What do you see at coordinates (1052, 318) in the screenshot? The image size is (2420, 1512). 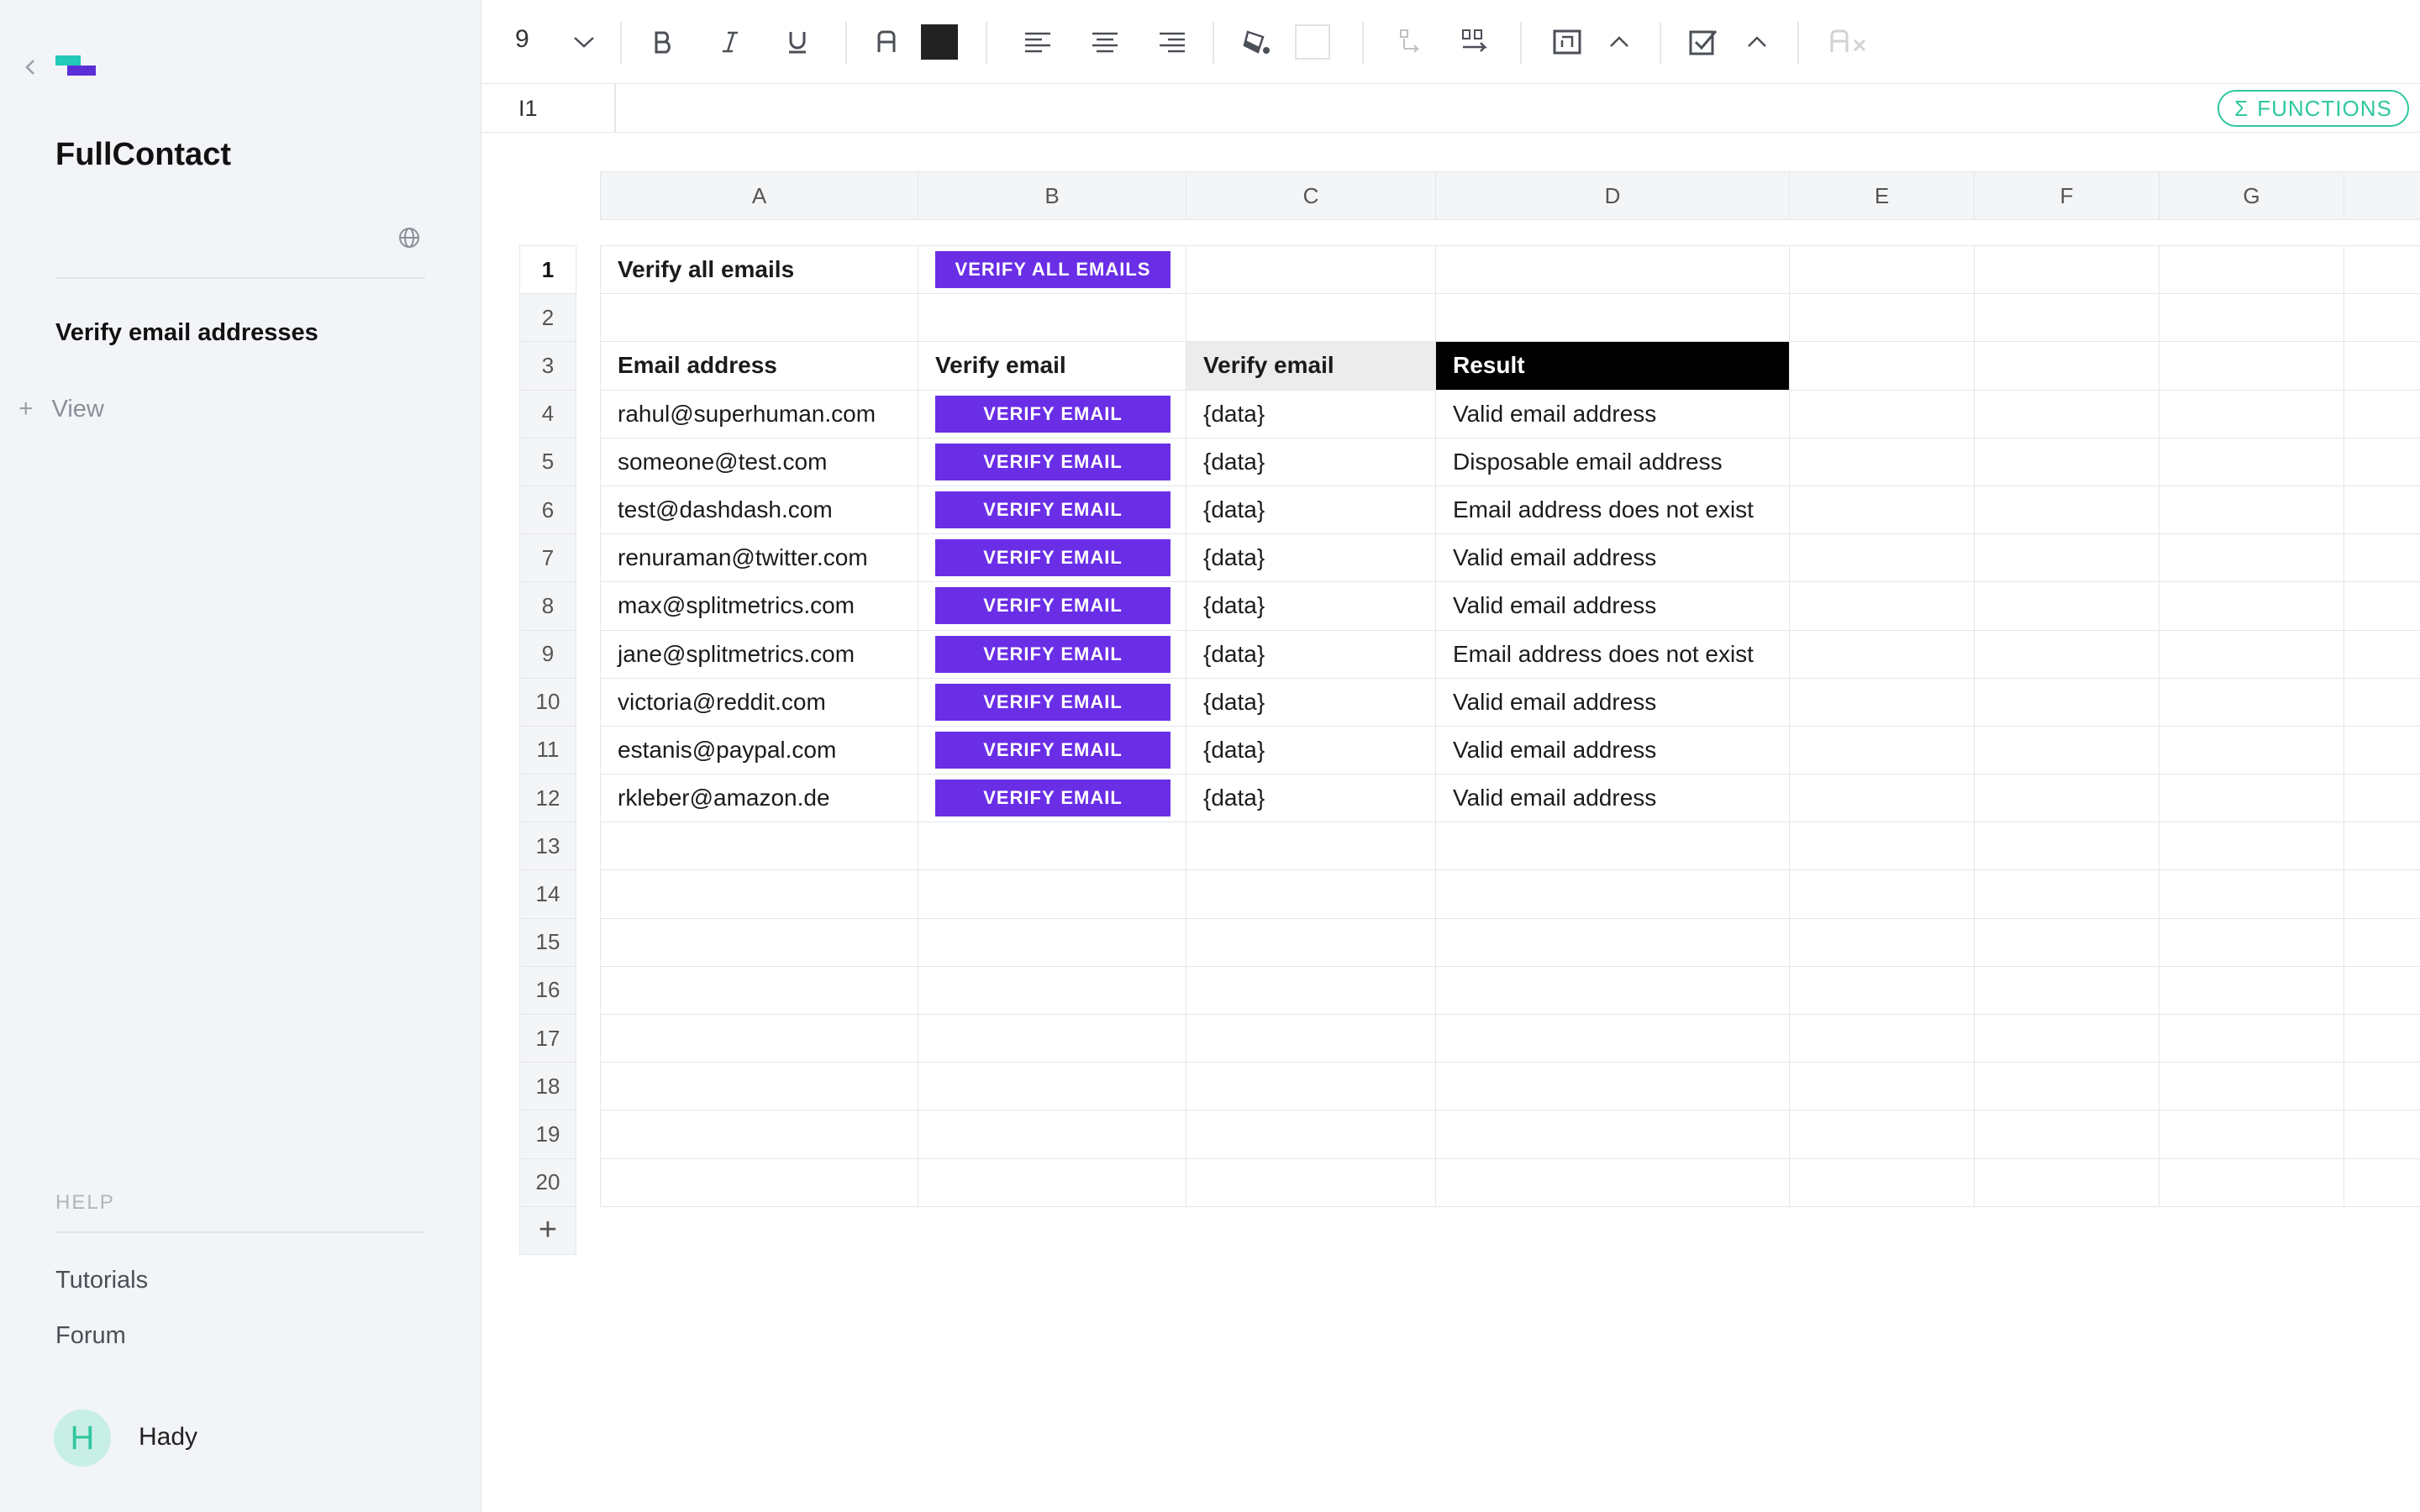 I see `cell-b2` at bounding box center [1052, 318].